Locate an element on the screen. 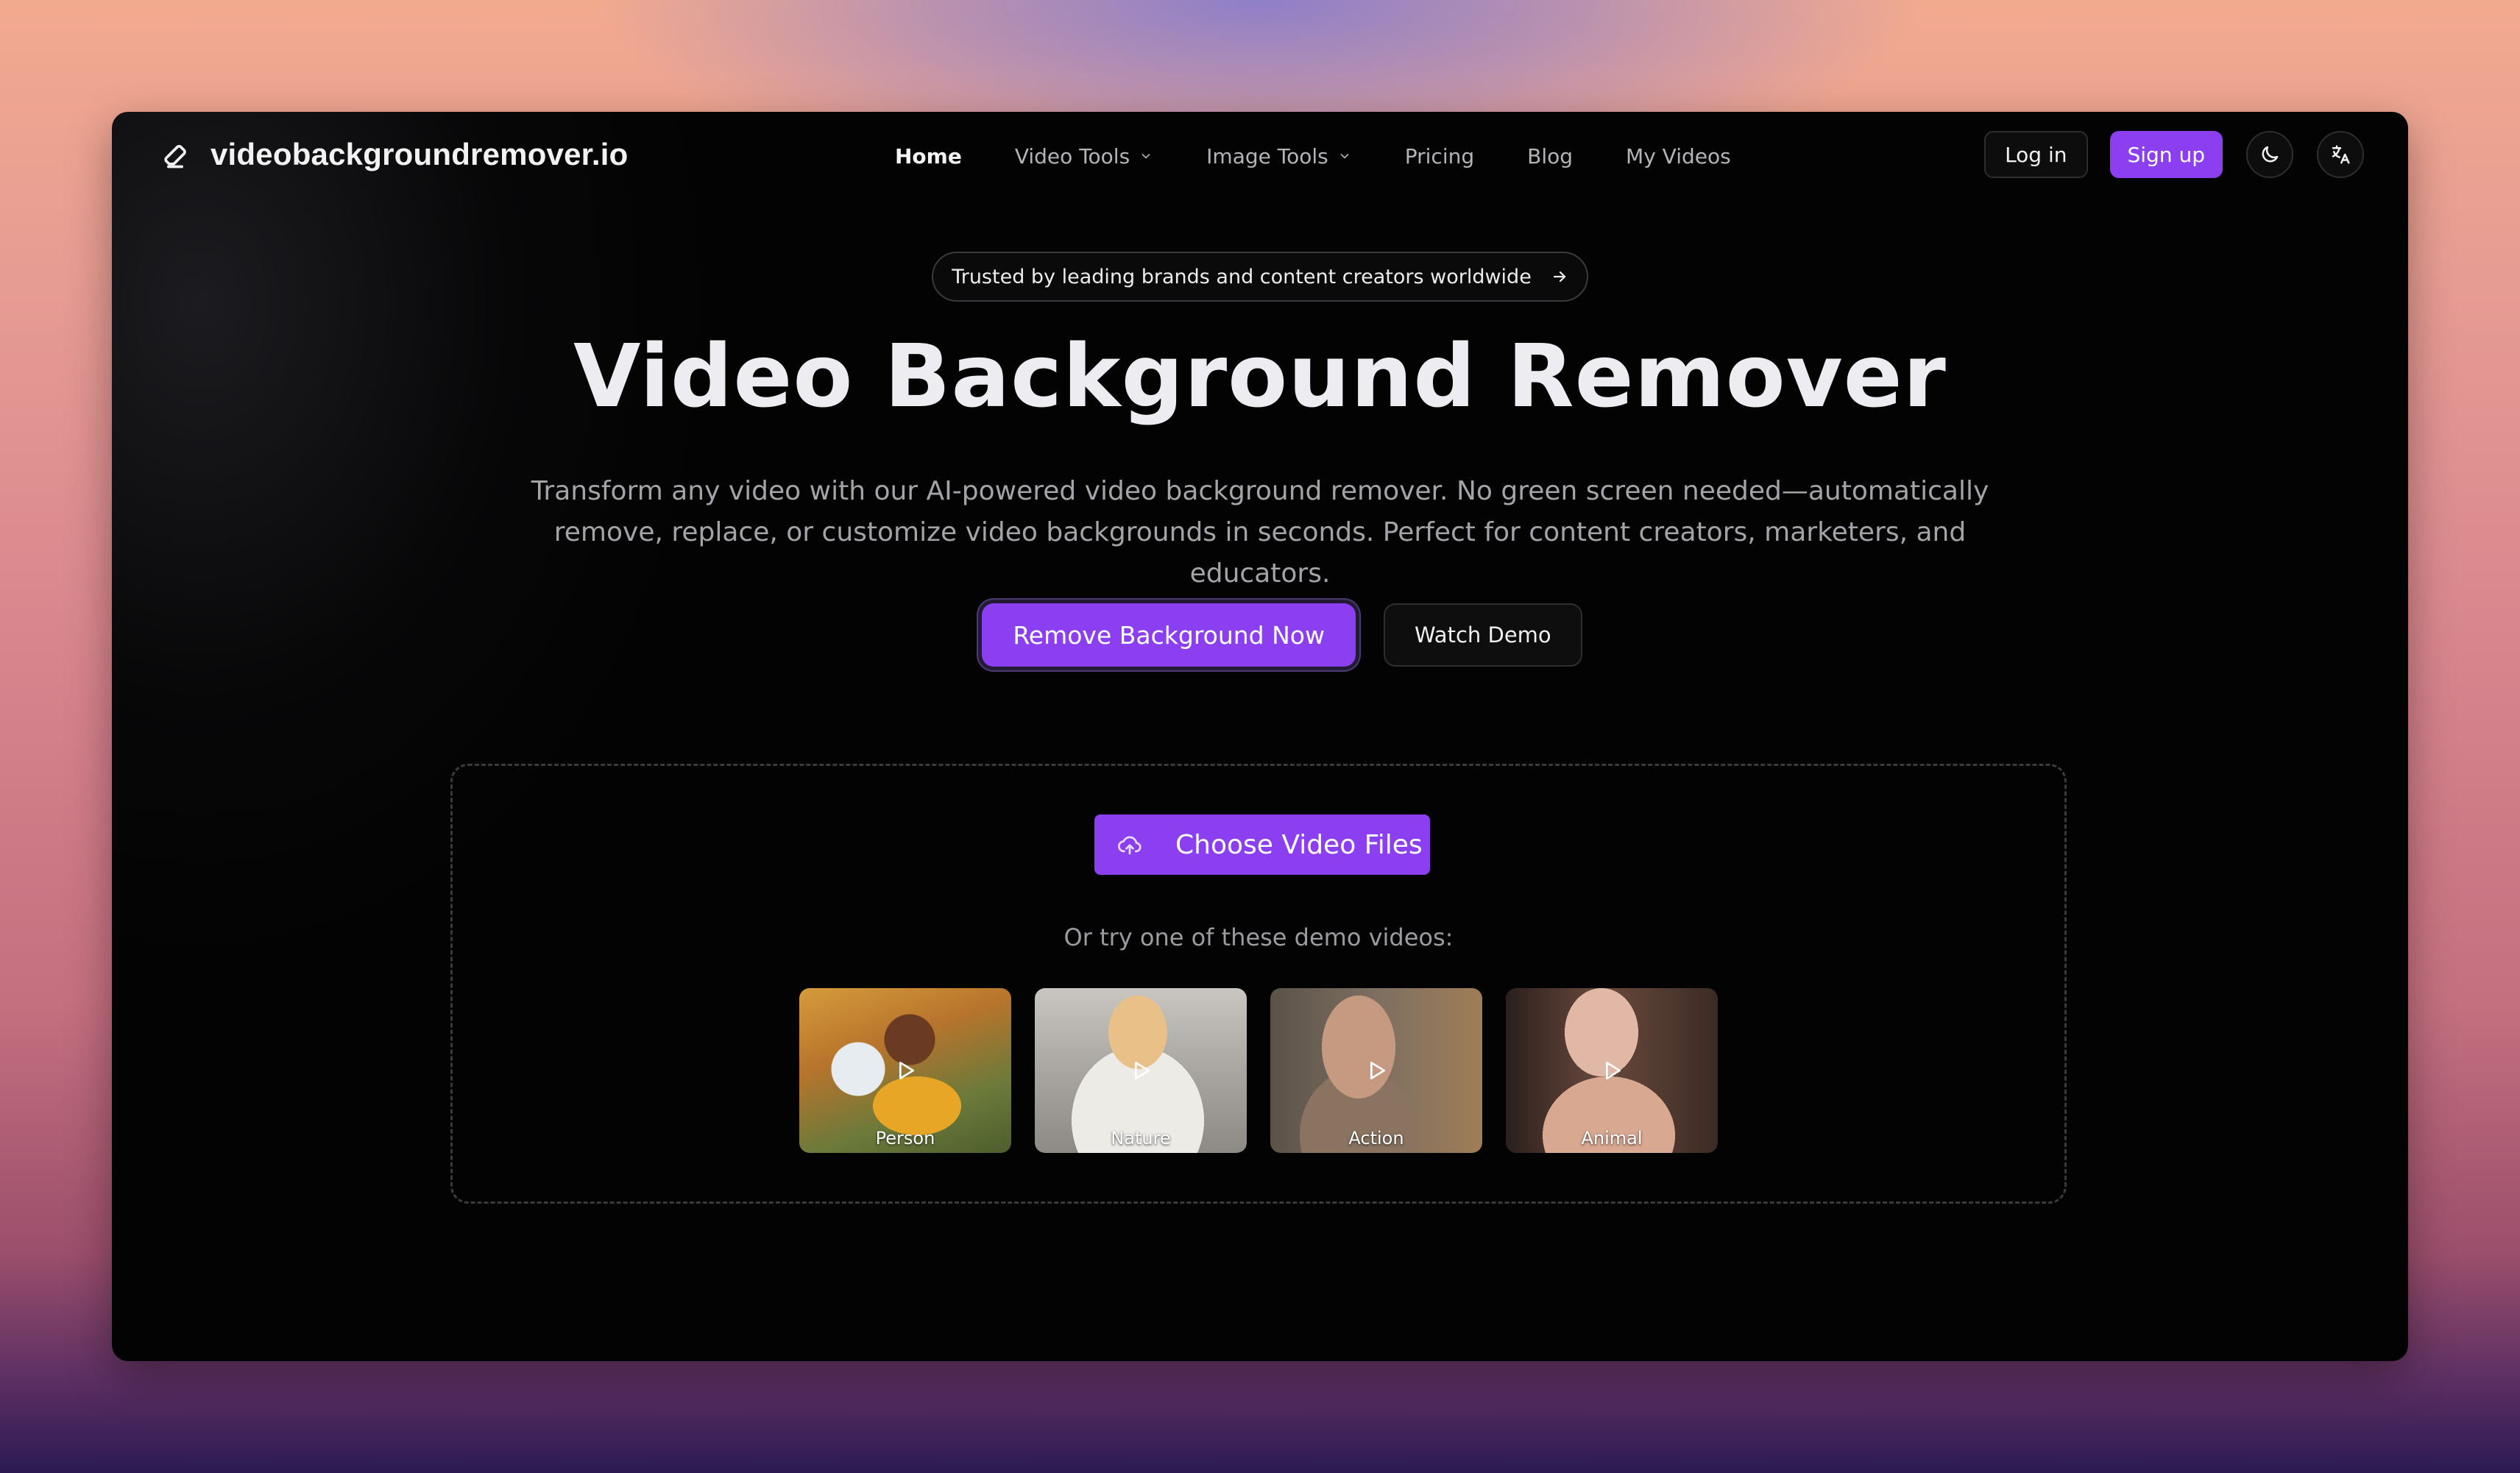 The image size is (2520, 1473). signup-button: Sign up is located at coordinates (2166, 154).